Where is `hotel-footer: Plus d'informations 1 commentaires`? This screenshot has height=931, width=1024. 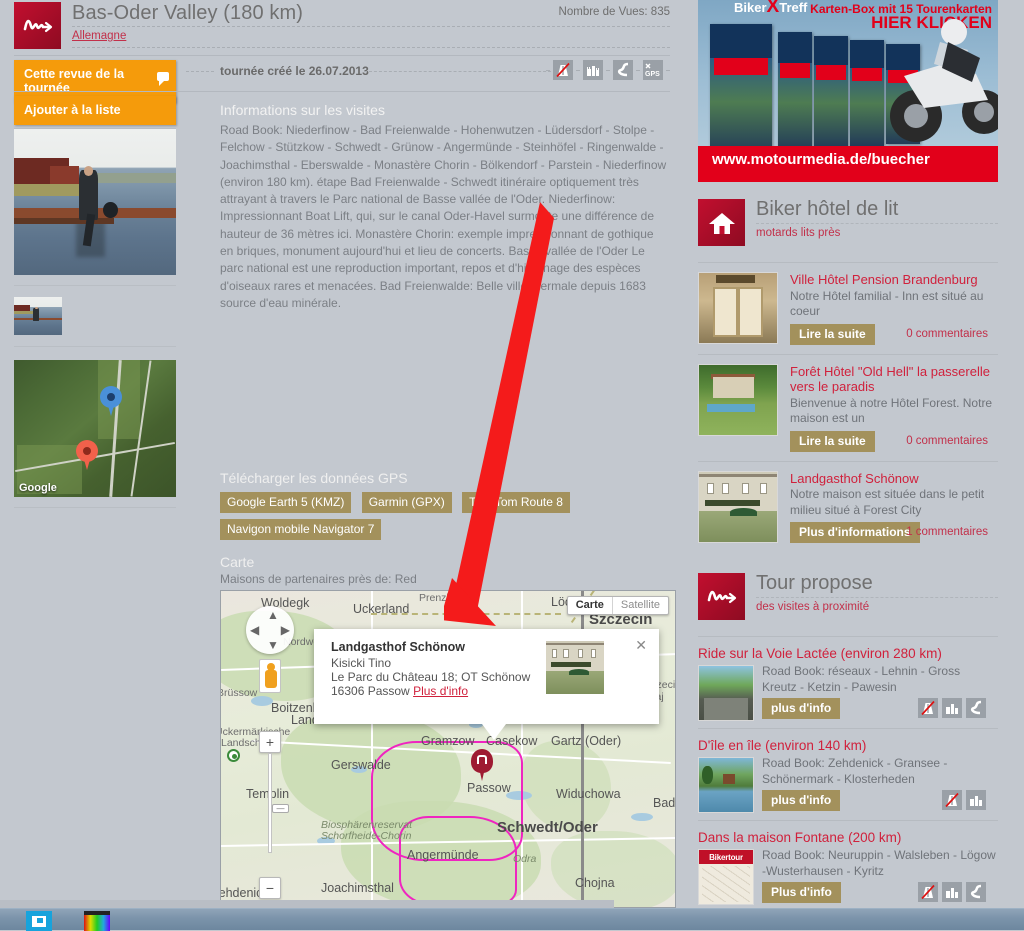
hotel-footer: Plus d'informations 1 commentaires is located at coordinates (894, 533).